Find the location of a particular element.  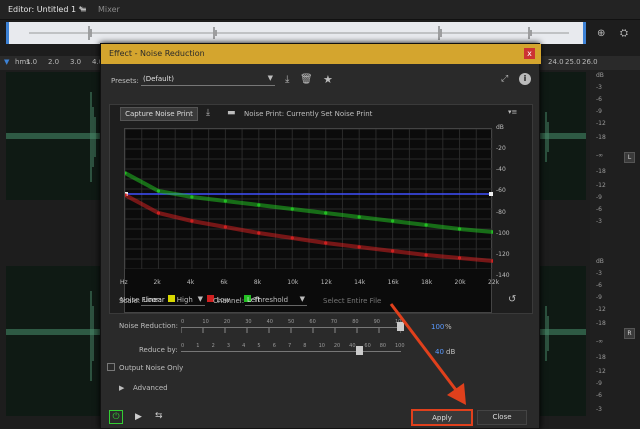

presets-label: Presets: is located at coordinates (125, 81).